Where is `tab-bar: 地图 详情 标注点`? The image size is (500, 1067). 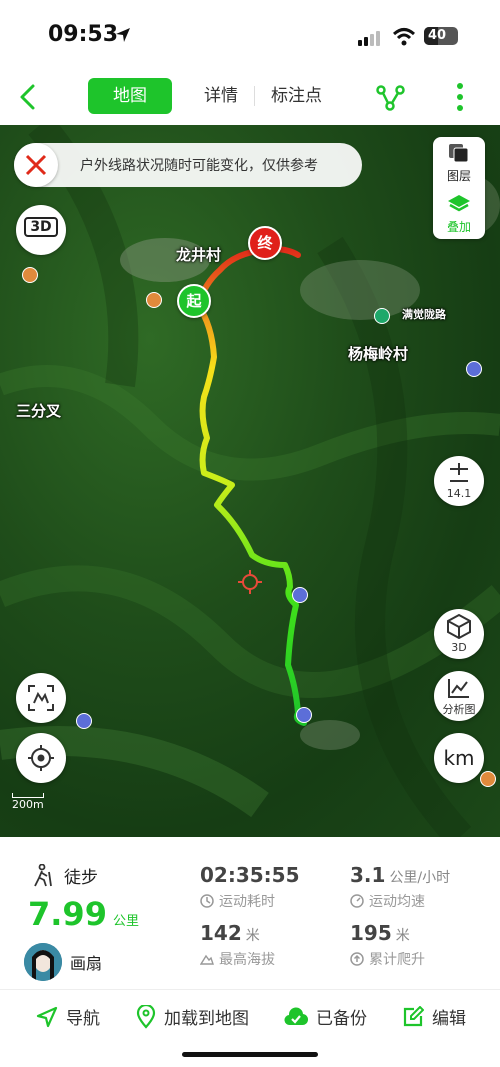
tab-bar: 地图 详情 标注点 is located at coordinates (213, 96).